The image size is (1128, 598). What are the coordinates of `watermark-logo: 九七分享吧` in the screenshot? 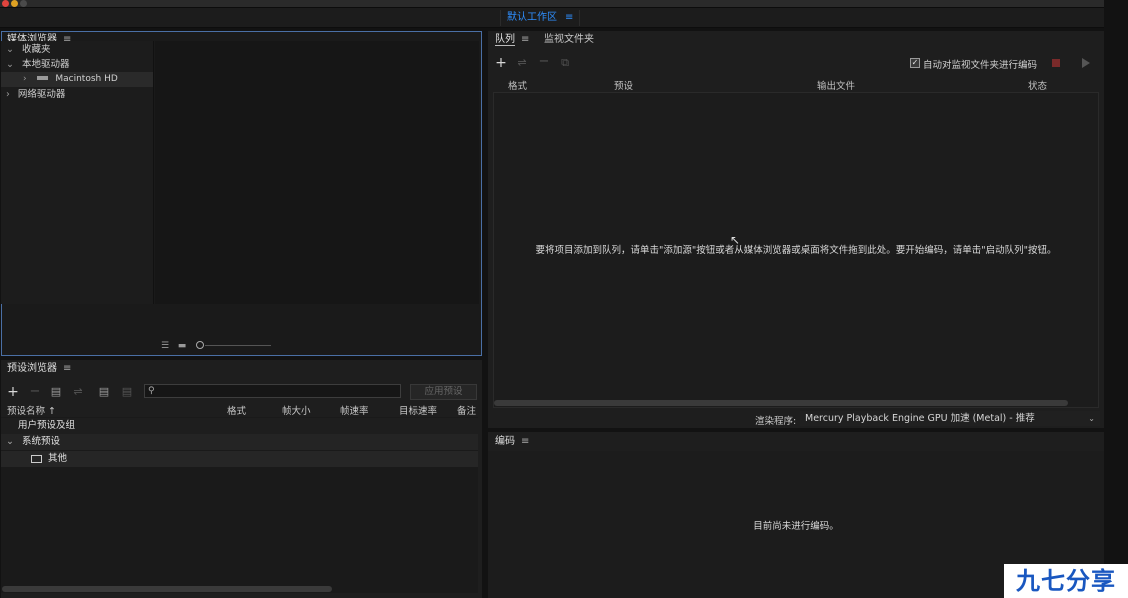 It's located at (1066, 581).